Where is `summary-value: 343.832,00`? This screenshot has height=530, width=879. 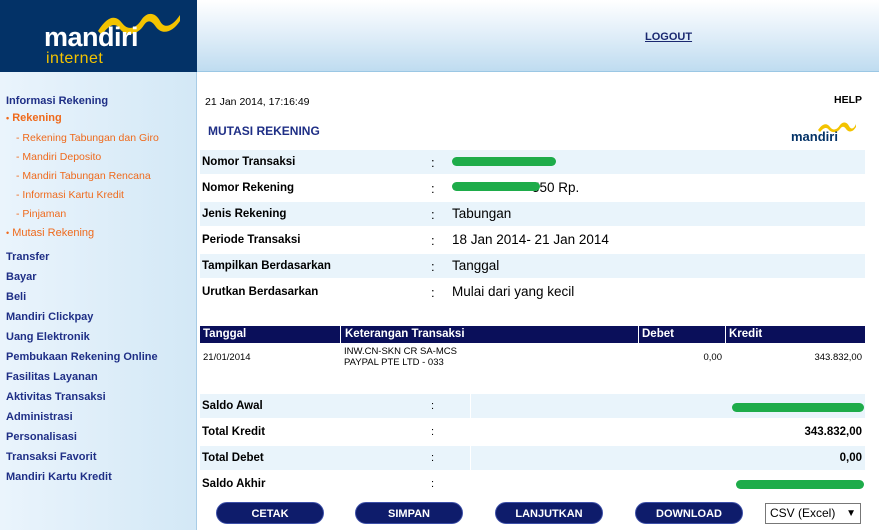 summary-value: 343.832,00 is located at coordinates (833, 432).